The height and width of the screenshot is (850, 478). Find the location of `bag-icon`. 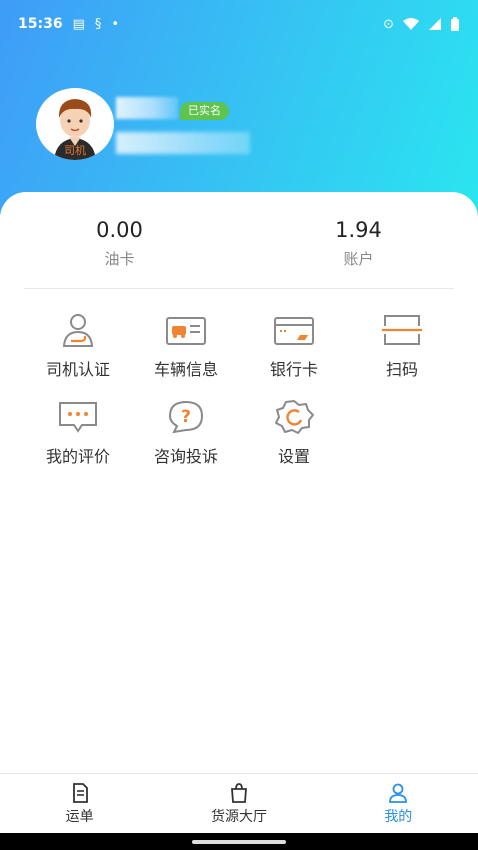

bag-icon is located at coordinates (239, 792).